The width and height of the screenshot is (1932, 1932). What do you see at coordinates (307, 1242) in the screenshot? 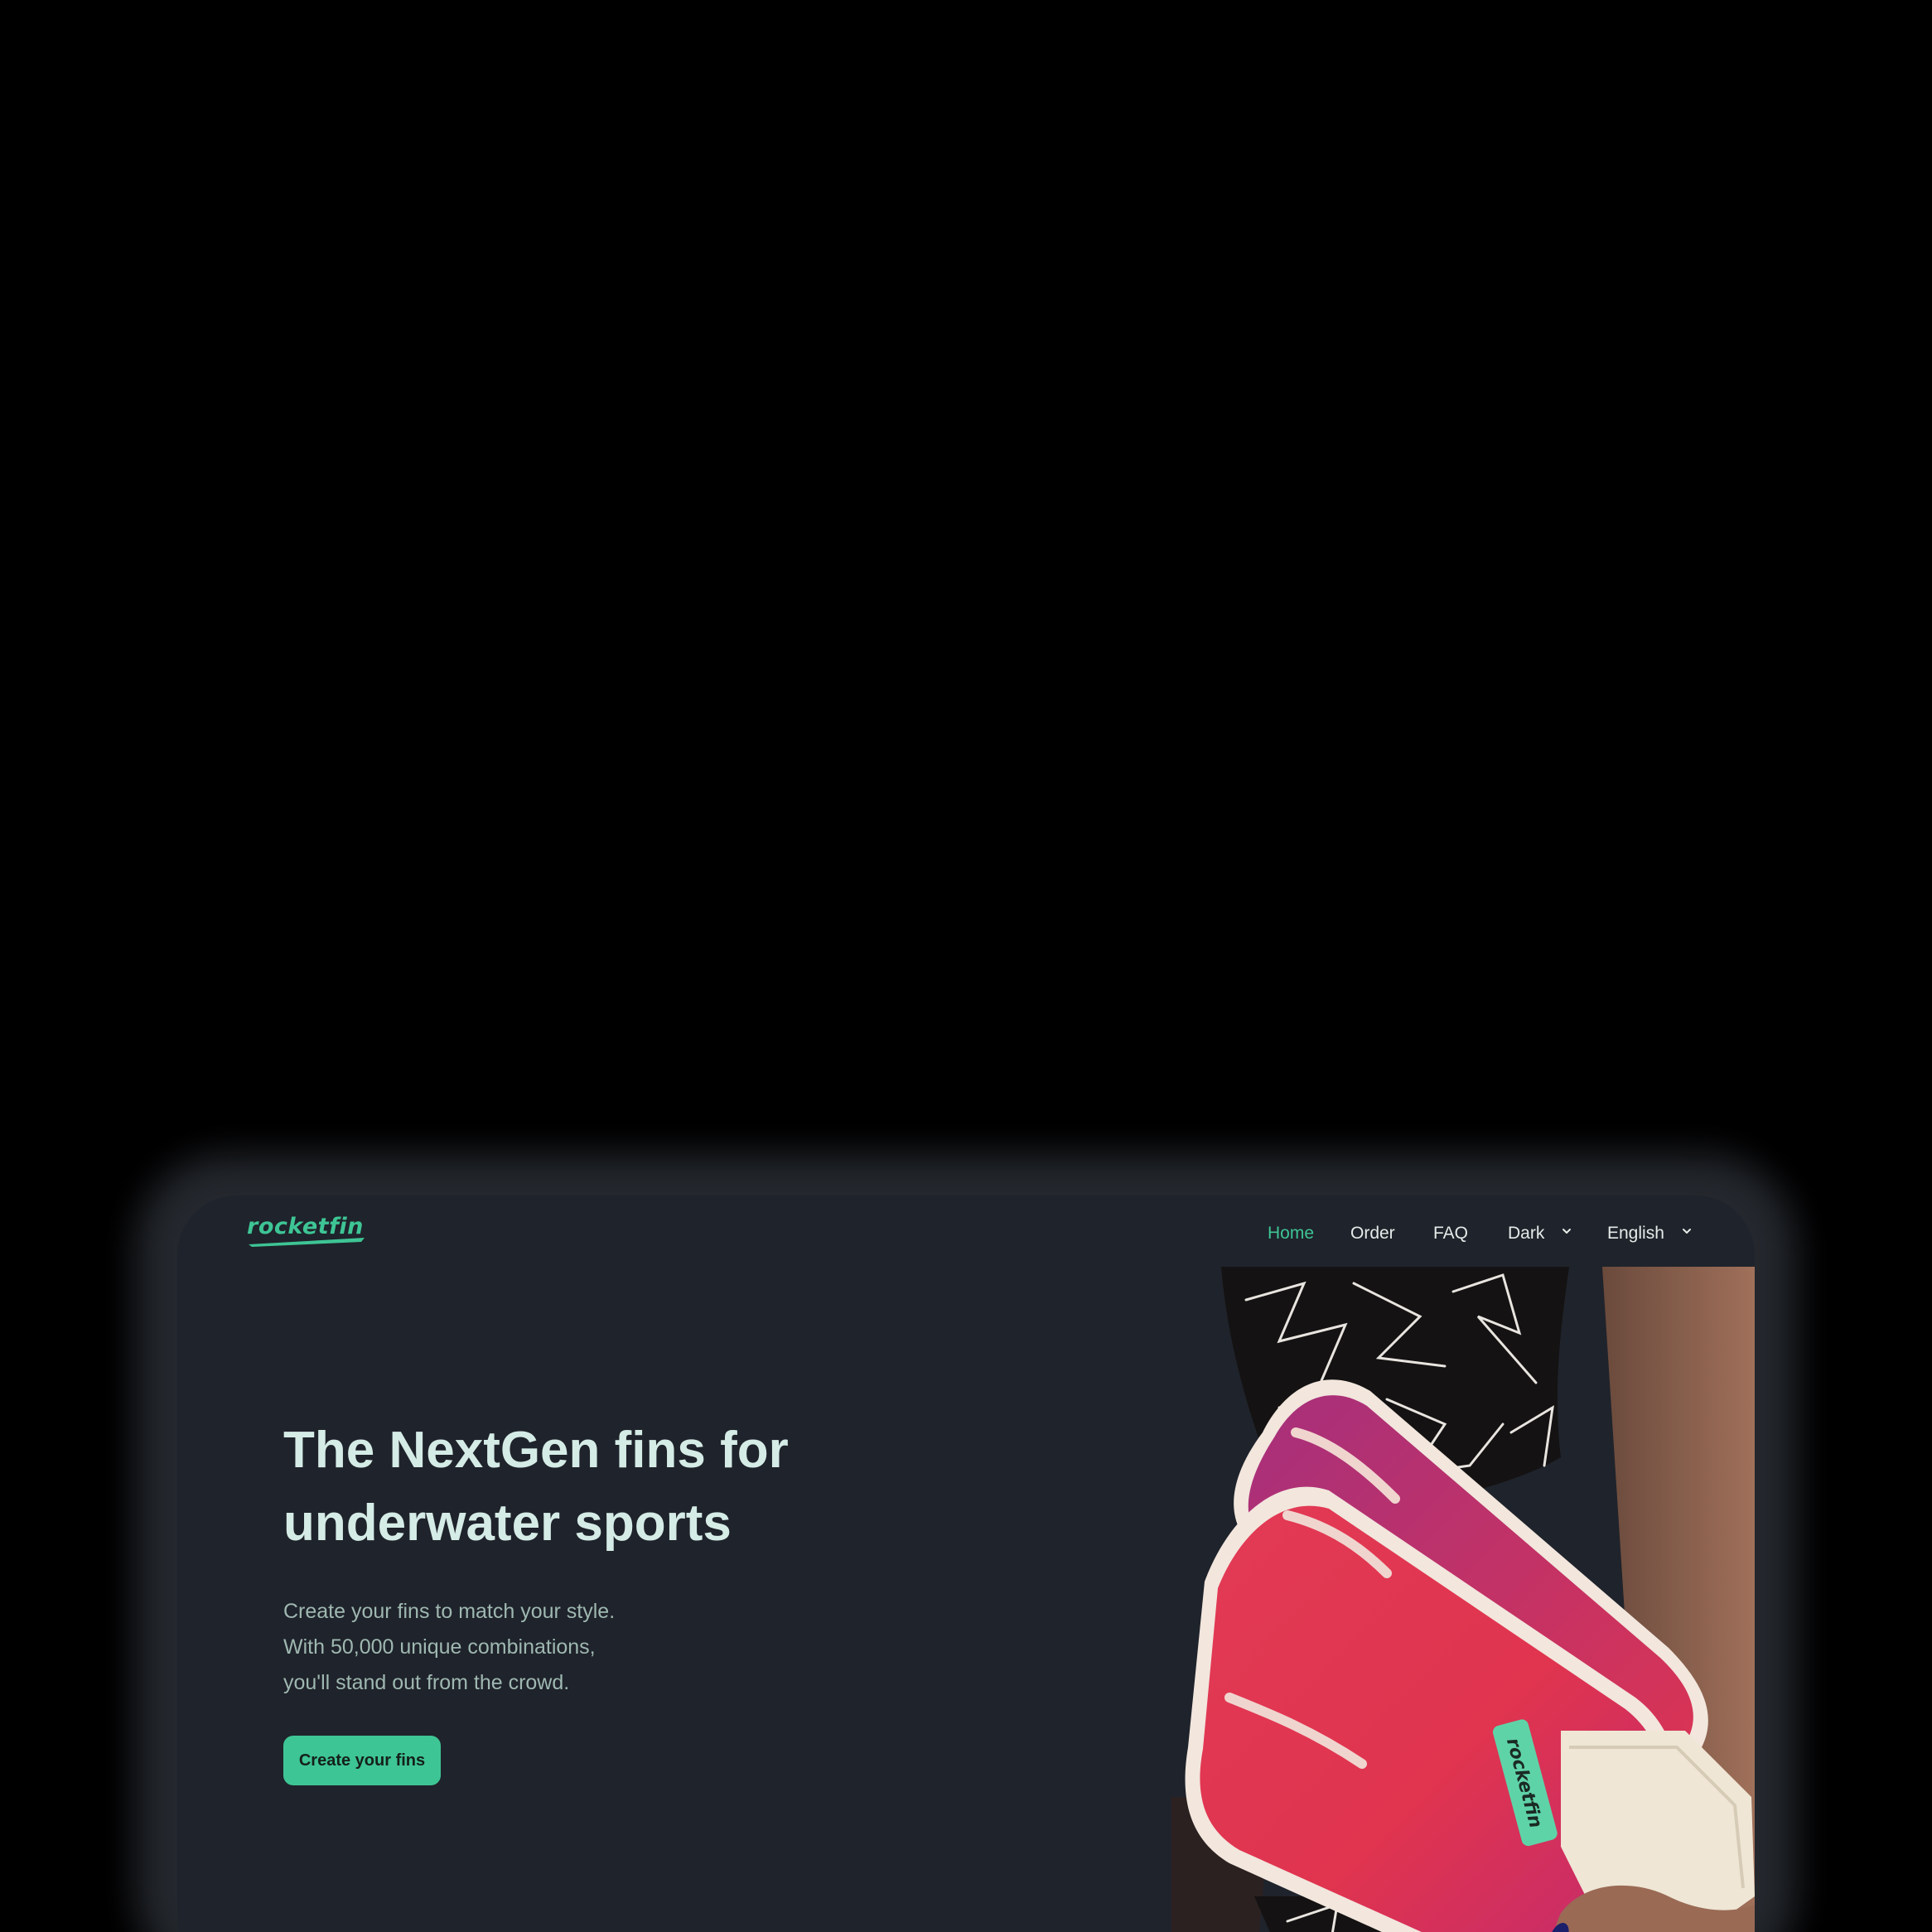
I see `logo-swoosh-icon` at bounding box center [307, 1242].